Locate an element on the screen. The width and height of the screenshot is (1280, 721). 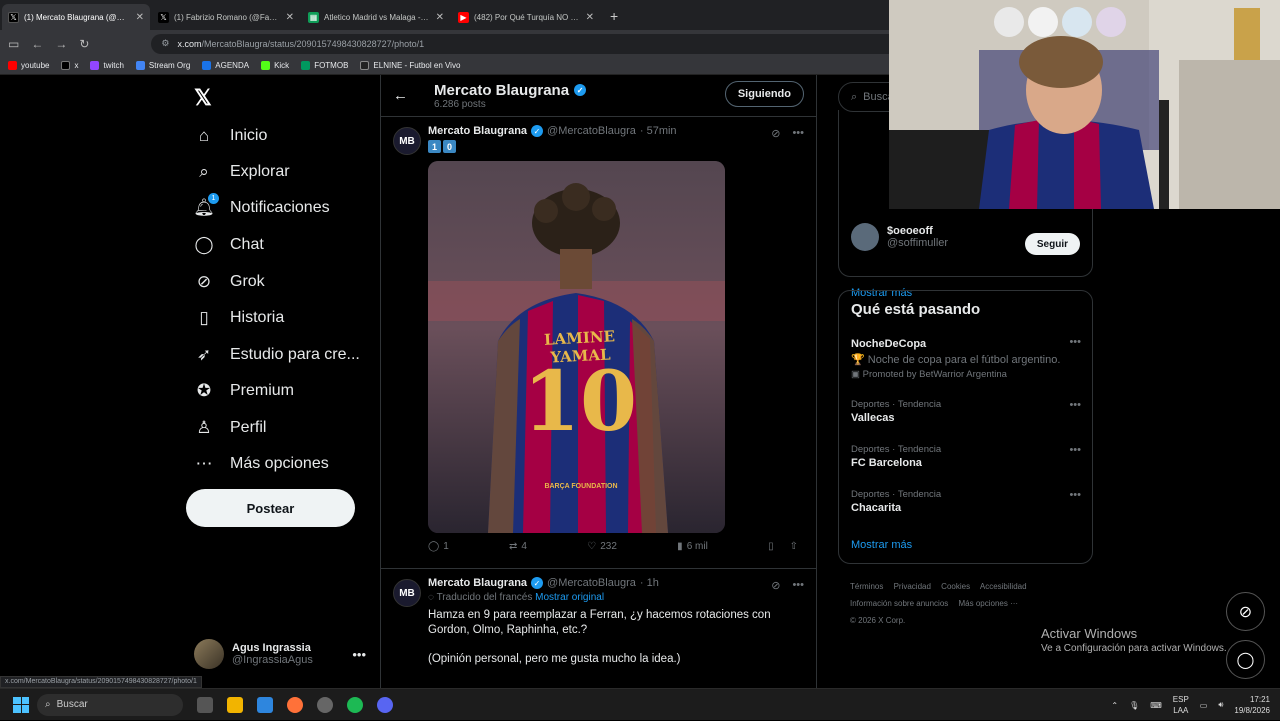
site-info-icon: ⚙ is located at coordinates (165, 43).